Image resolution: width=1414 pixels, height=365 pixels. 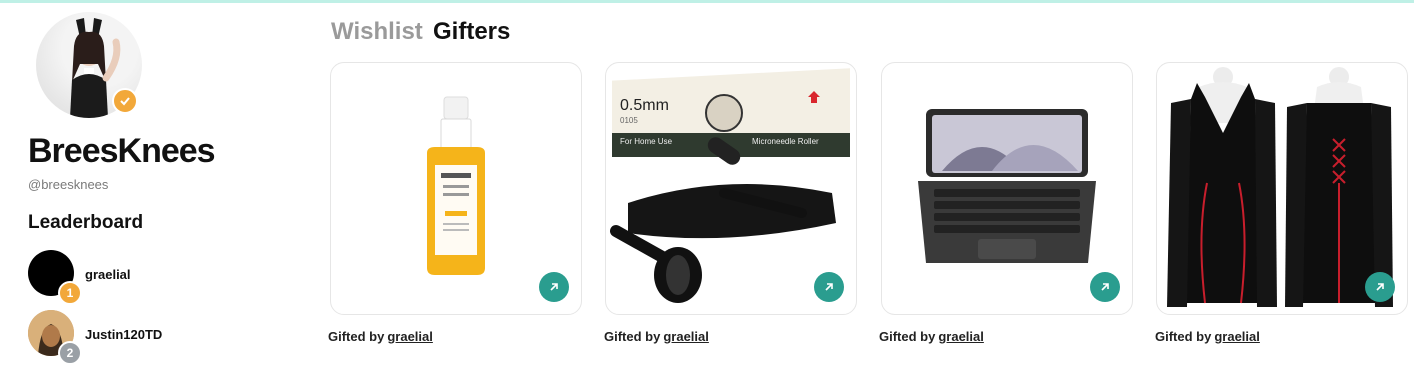 I want to click on box-size-text: 0.5mm, so click(x=644, y=105).